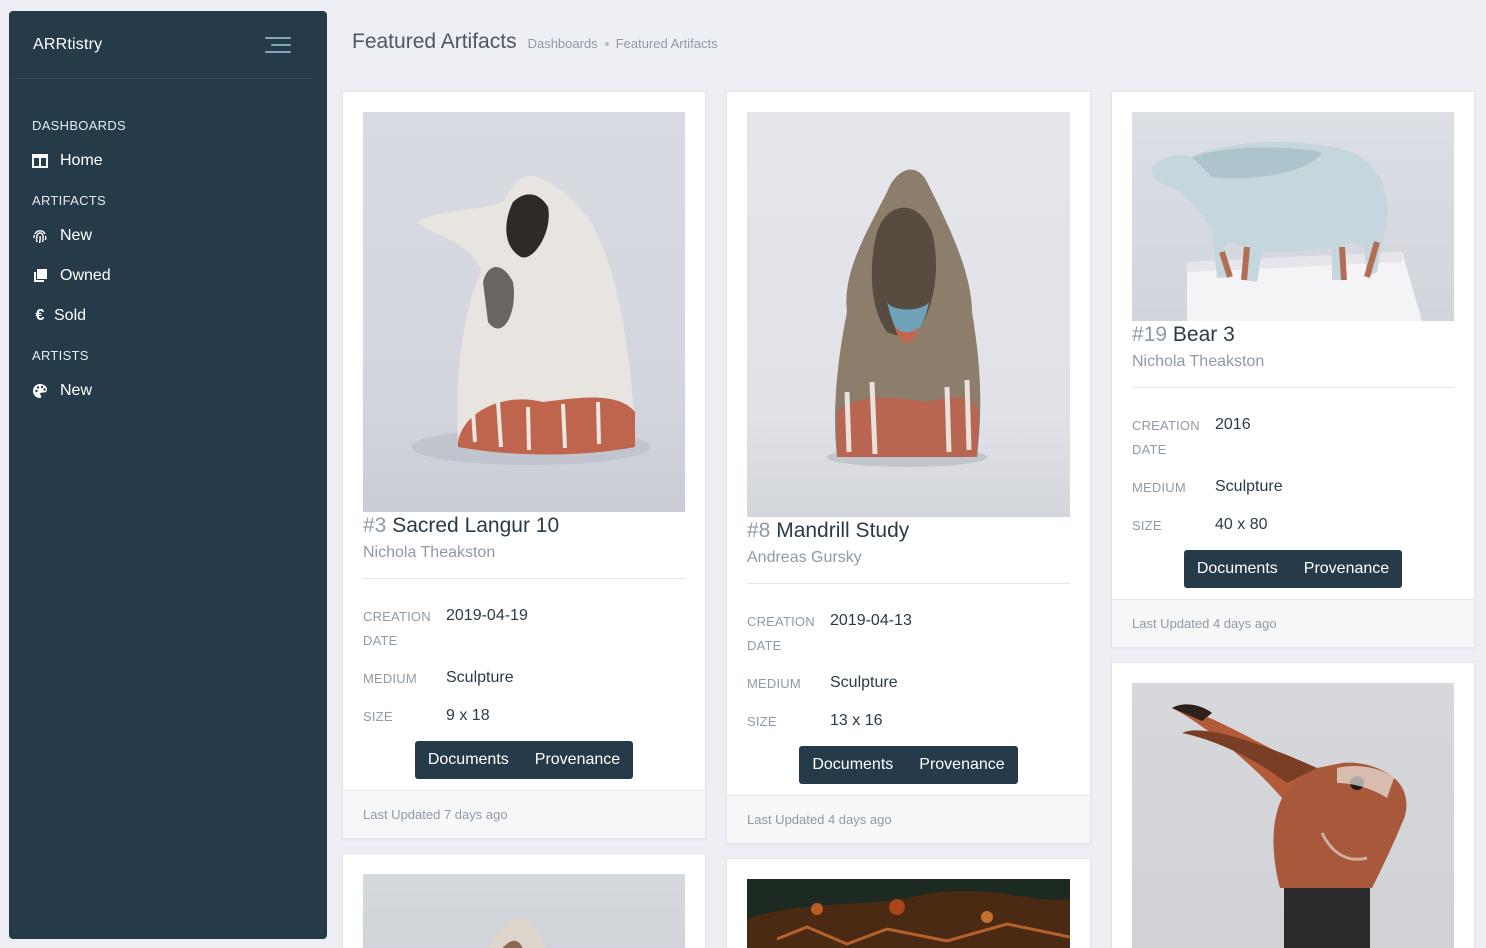 The width and height of the screenshot is (1486, 948). What do you see at coordinates (1203, 334) in the screenshot?
I see `artifact-name: Bear 3` at bounding box center [1203, 334].